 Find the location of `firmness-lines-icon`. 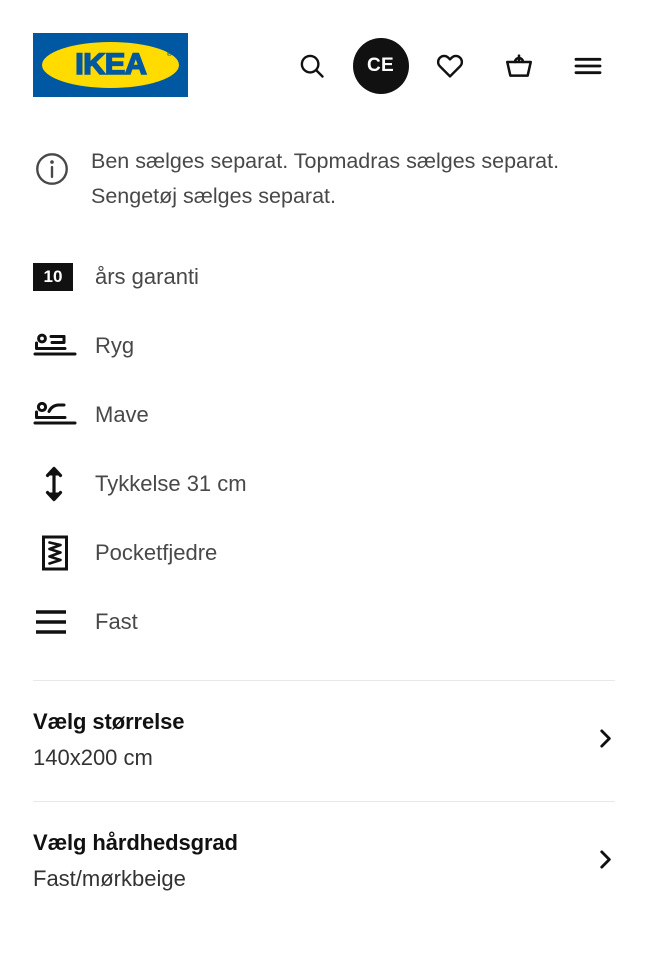

firmness-lines-icon is located at coordinates (55, 622).